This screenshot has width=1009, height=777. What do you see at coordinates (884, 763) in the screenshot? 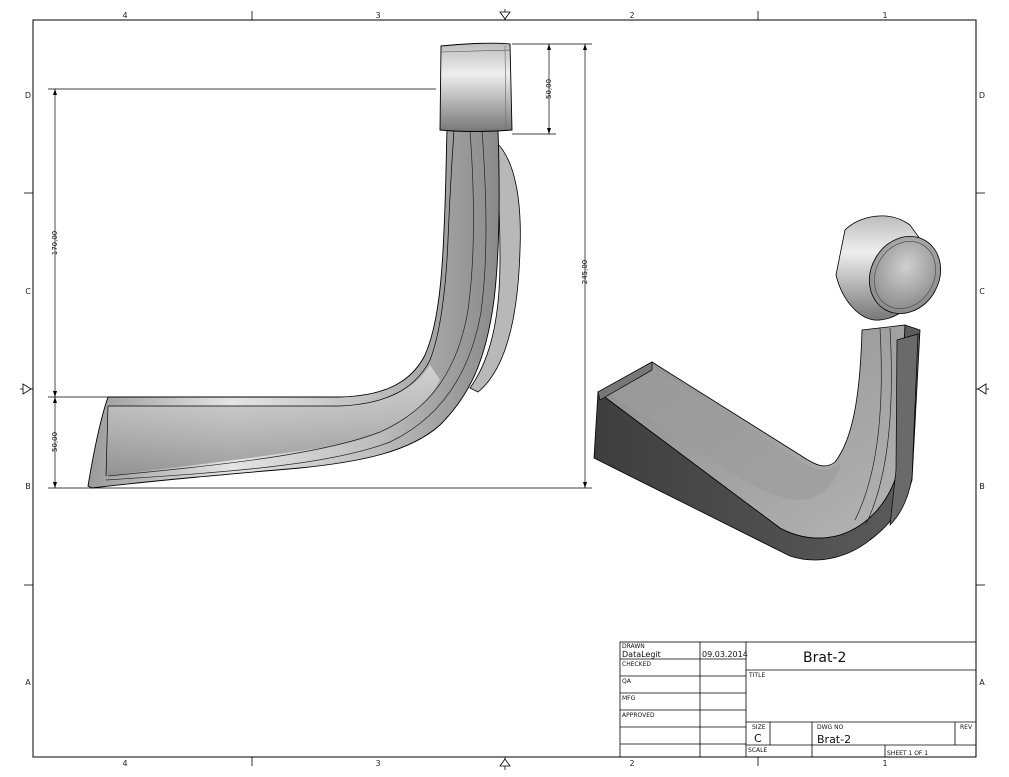
I see `zone-label-bottom-1: 1` at bounding box center [884, 763].